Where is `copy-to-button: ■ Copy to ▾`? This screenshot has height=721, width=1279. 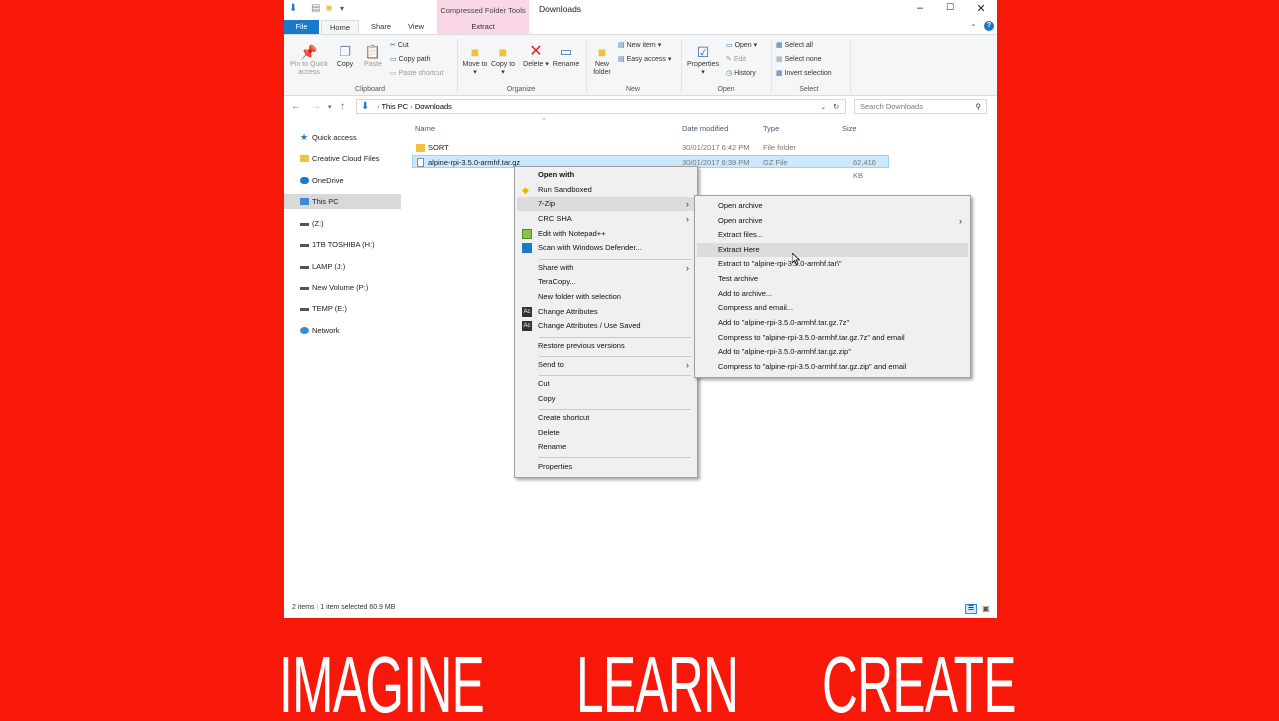
copy-to-button: ■ Copy to ▾ is located at coordinates (503, 60).